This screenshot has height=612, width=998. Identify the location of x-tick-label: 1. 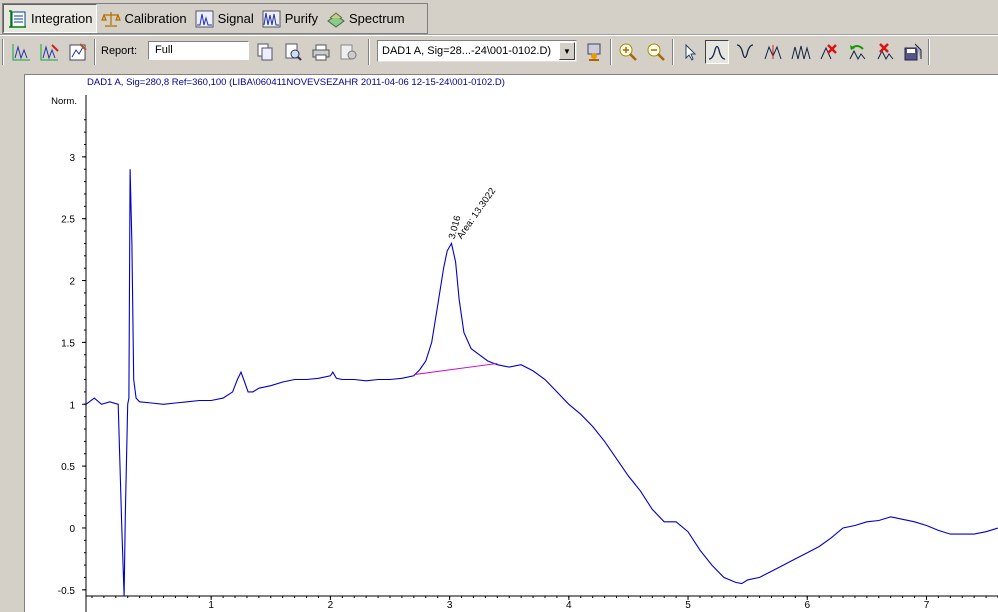
(211, 605).